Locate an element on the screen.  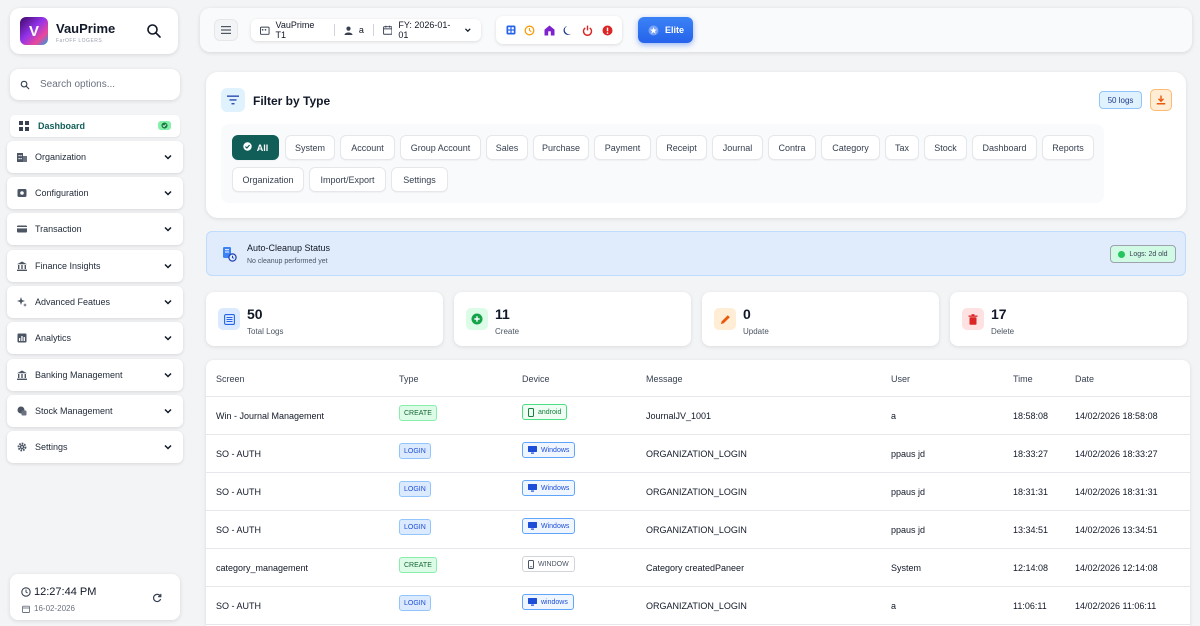
column-header-message: Message is located at coordinates (664, 379).